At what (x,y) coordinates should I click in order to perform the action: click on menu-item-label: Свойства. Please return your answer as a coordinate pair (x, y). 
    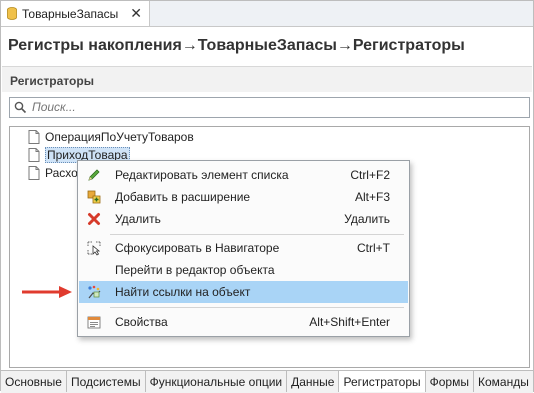
    Looking at the image, I should click on (141, 322).